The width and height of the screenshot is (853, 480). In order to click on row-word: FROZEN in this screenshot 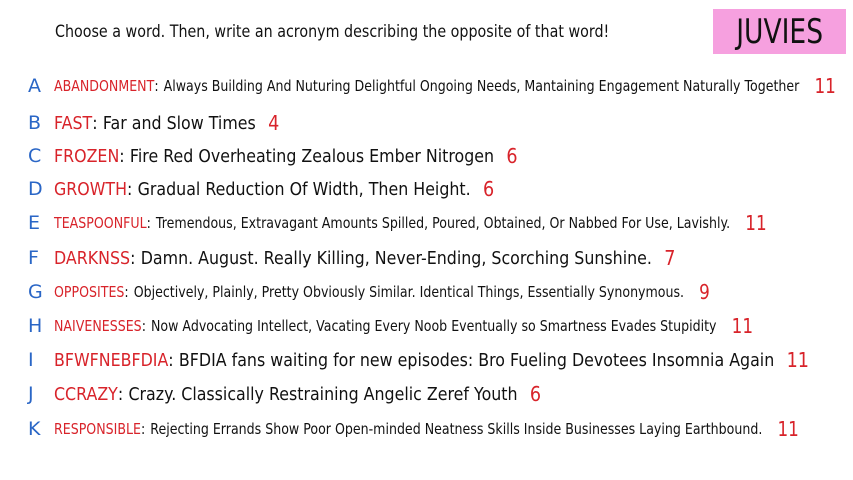, I will do `click(87, 156)`.